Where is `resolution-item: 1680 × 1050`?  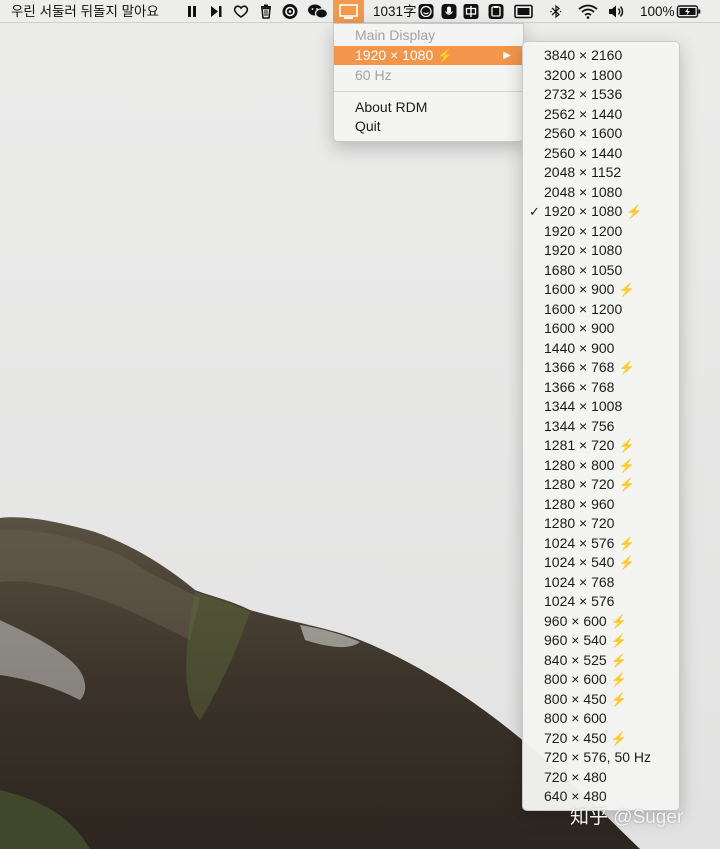 resolution-item: 1680 × 1050 is located at coordinates (601, 271).